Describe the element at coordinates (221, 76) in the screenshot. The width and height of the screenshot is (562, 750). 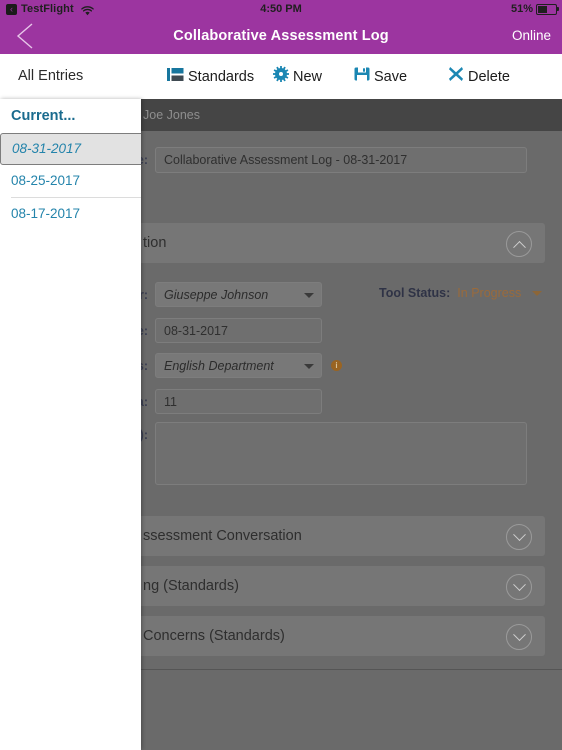
I see `standards-label: Standards` at that location.